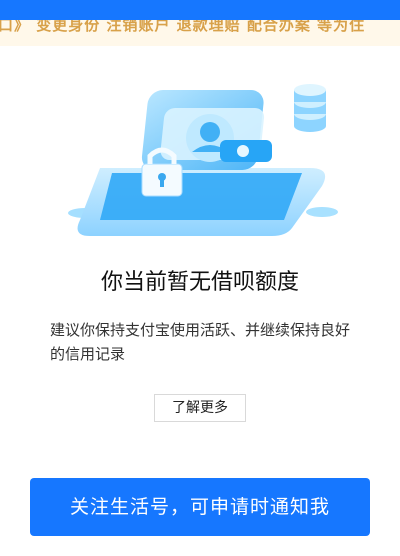 The height and width of the screenshot is (556, 400). I want to click on empty-state-description: 建议你保持支付宝使用活跃、并继续保持良好的信用记录, so click(200, 342).